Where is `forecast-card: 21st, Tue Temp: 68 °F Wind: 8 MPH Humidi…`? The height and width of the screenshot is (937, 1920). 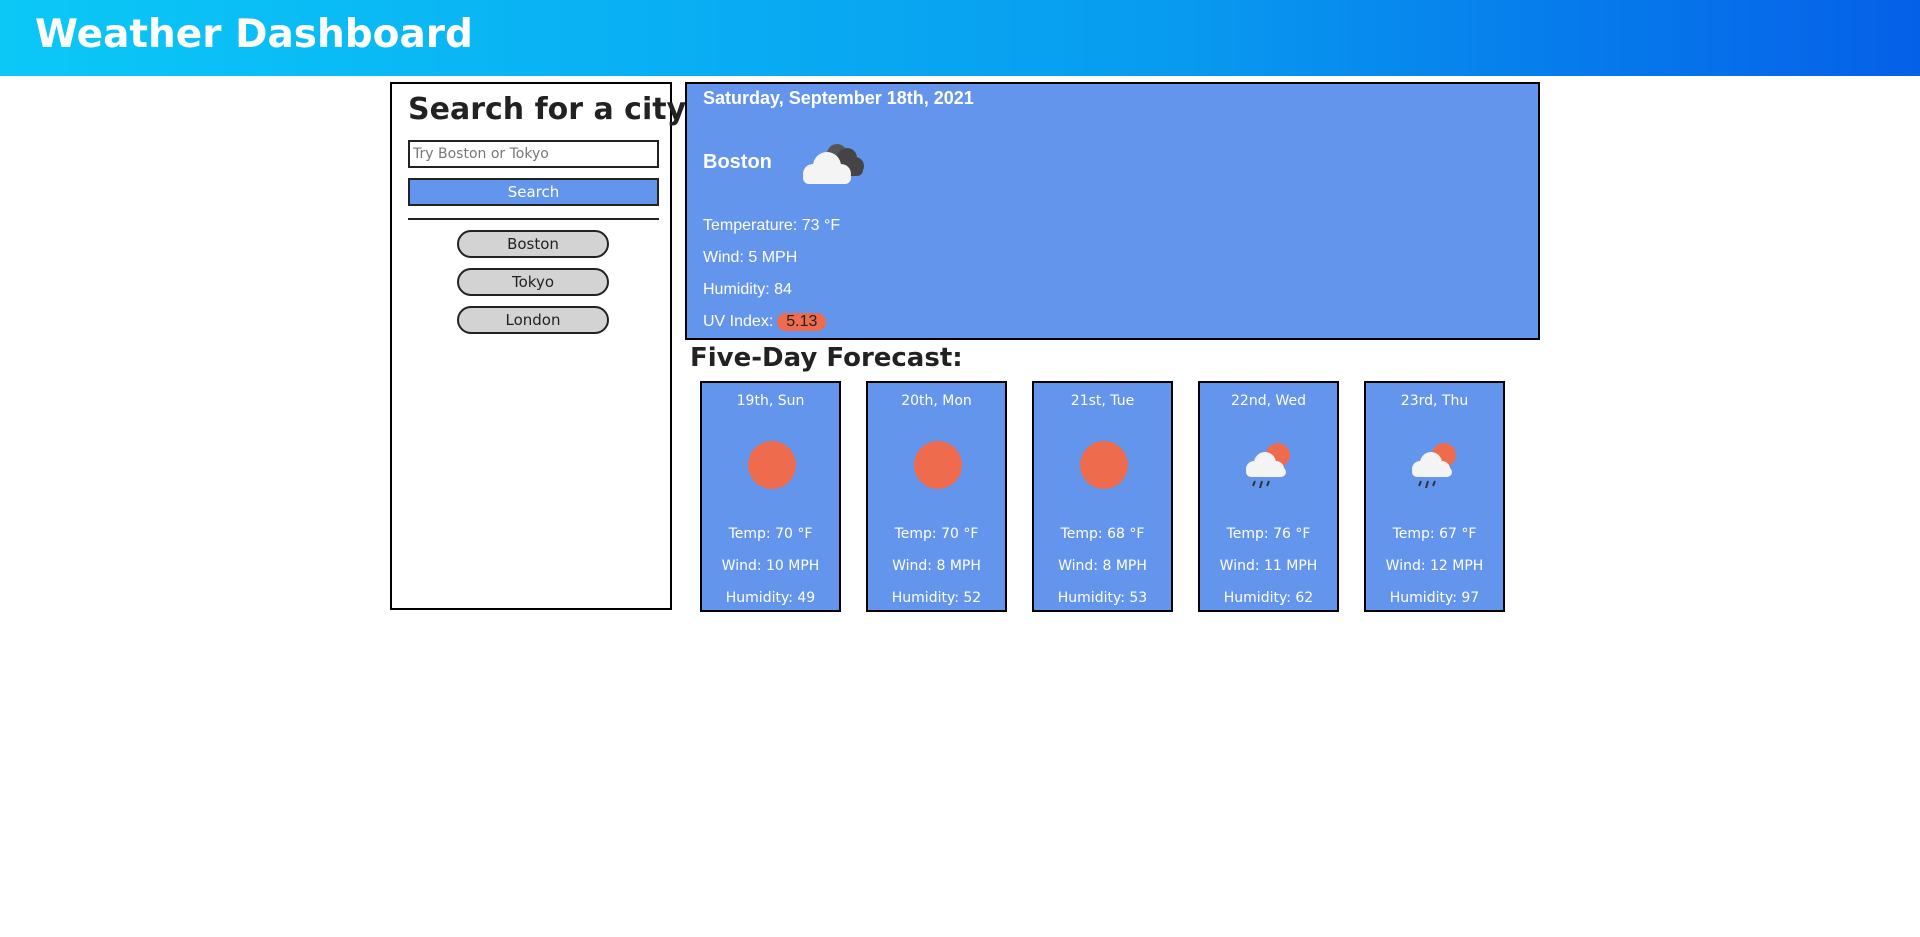
forecast-card: 21st, Tue Temp: 68 °F Wind: 8 MPH Humidi… is located at coordinates (1102, 496).